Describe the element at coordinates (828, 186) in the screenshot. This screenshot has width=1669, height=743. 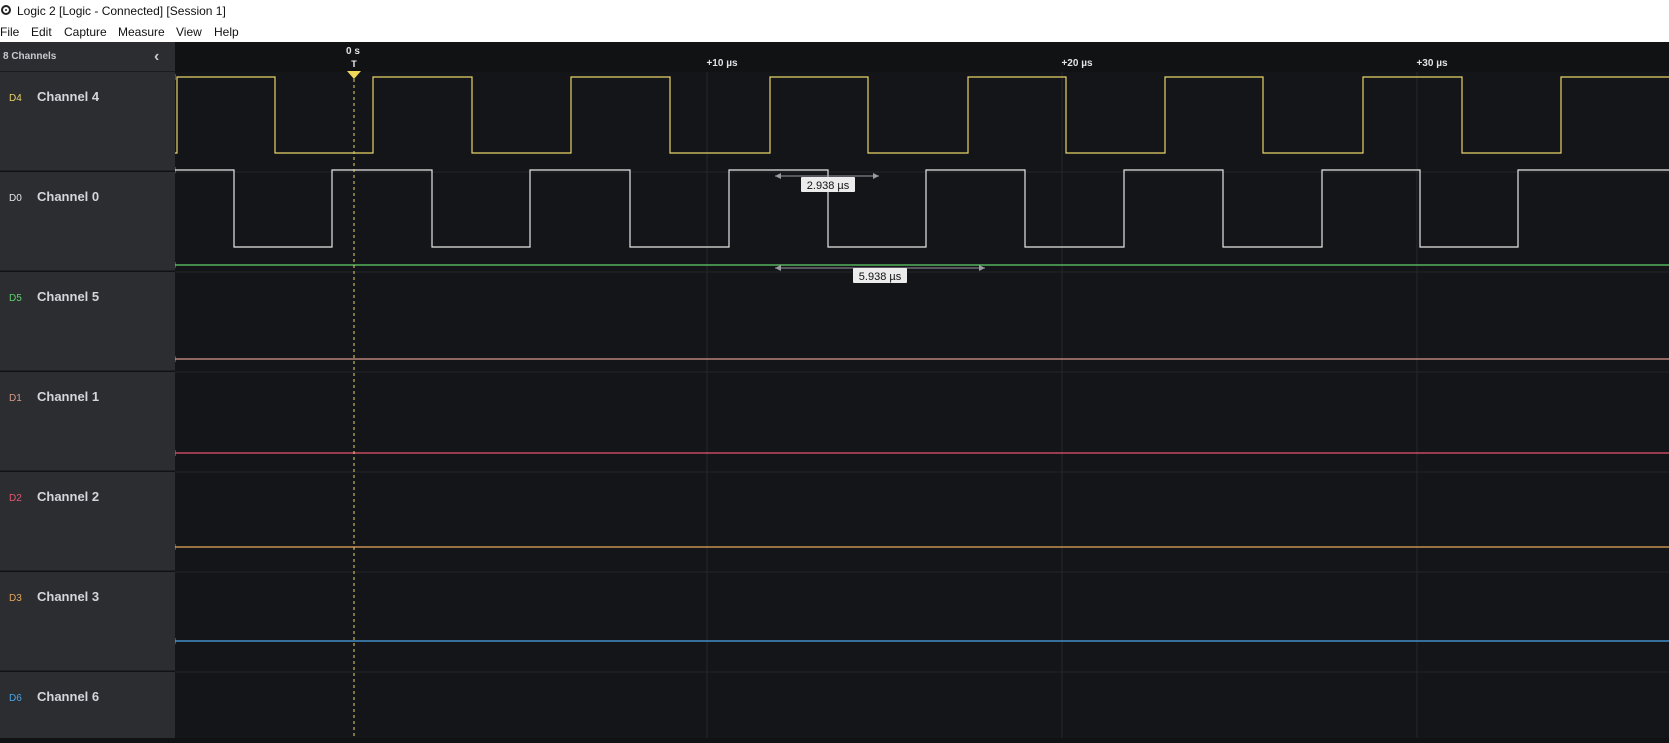
I see `pulse-width-value: 2.938 µs` at that location.